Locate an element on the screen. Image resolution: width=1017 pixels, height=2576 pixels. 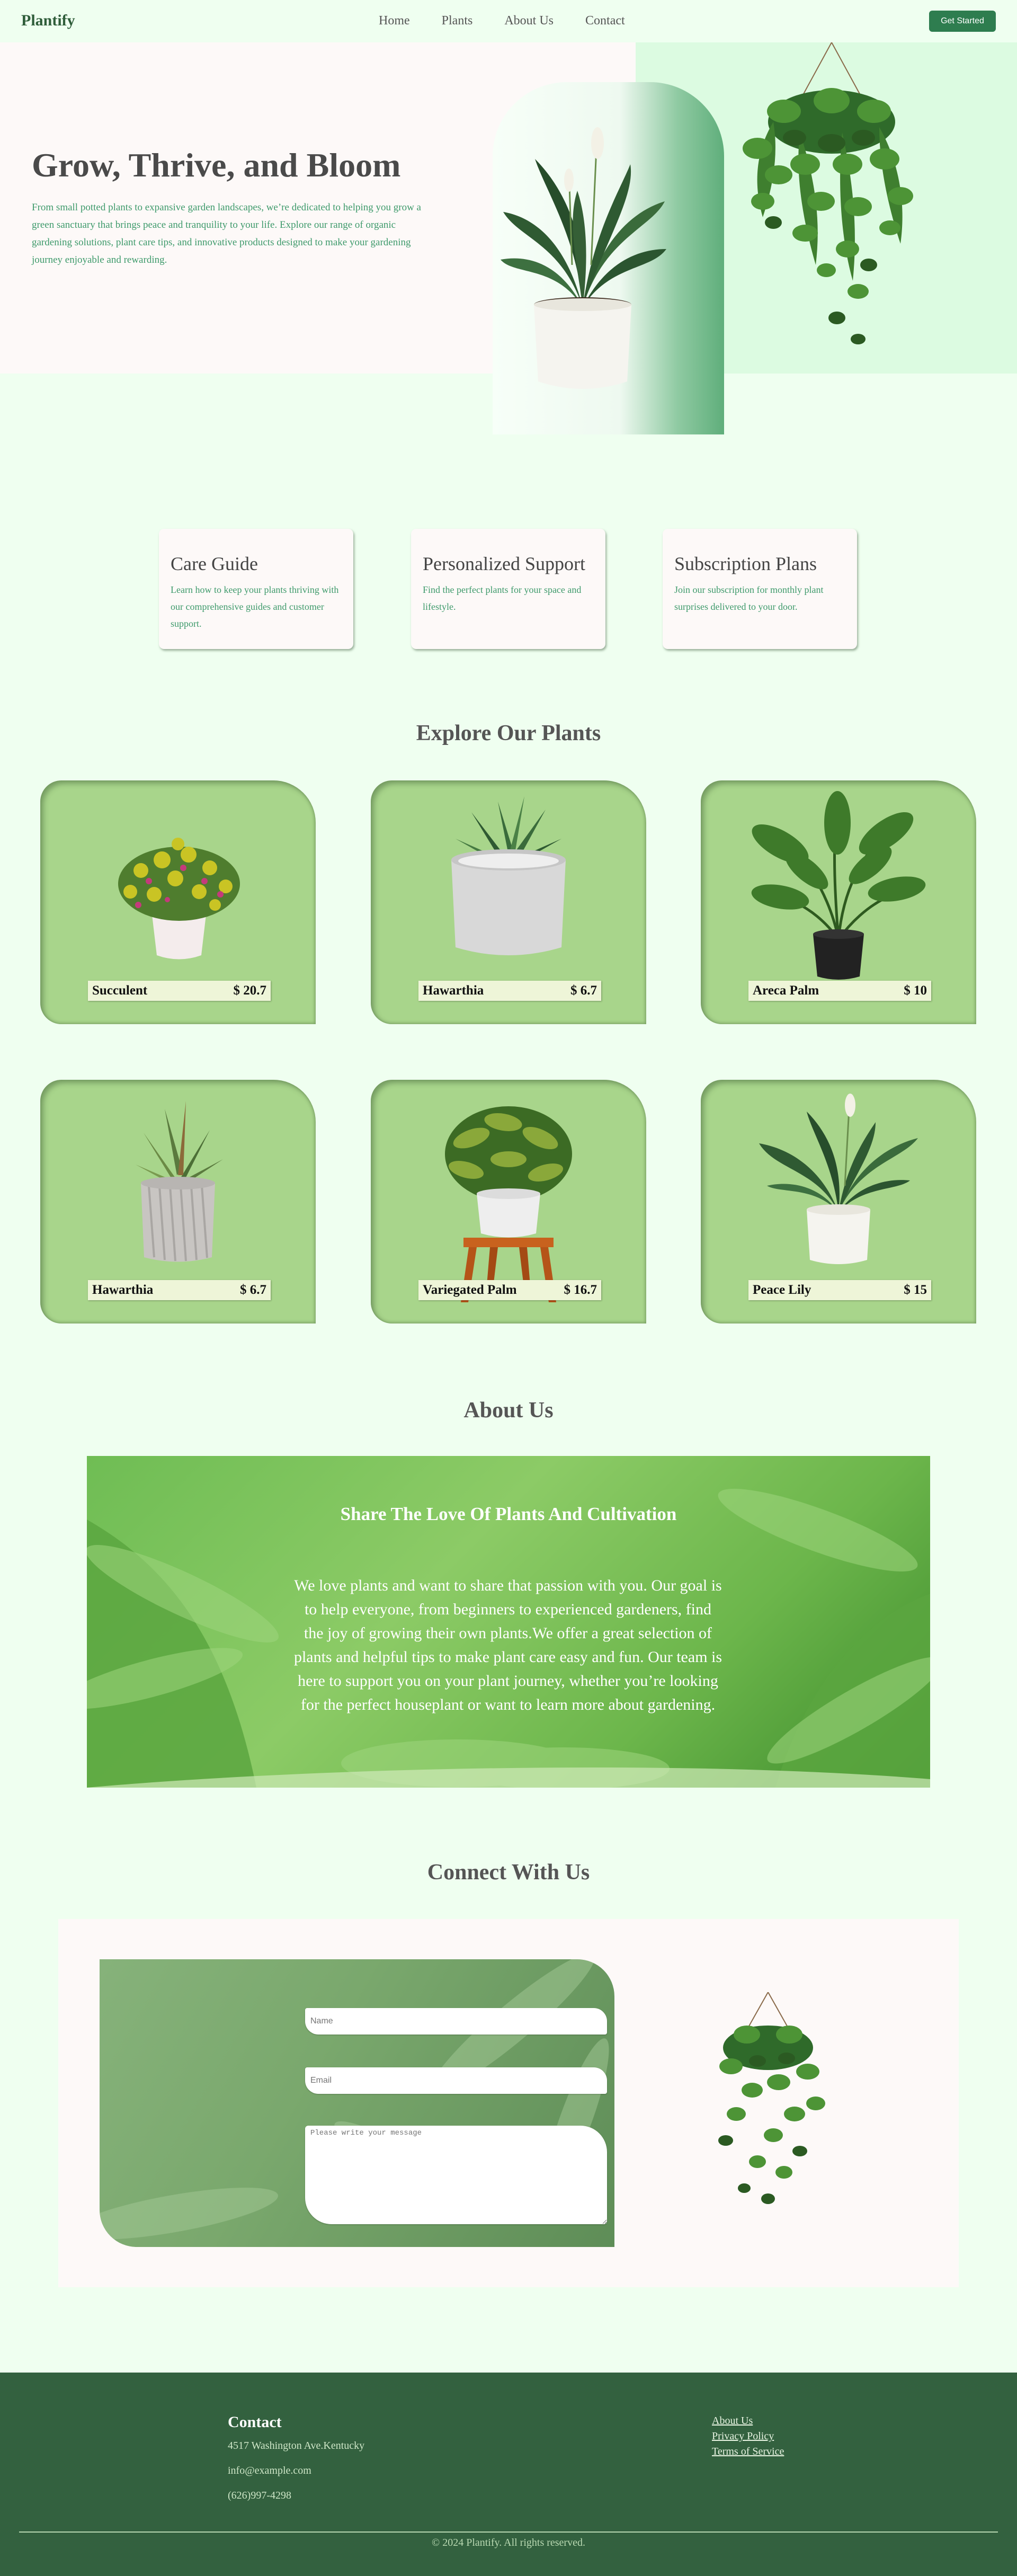
plant-label: Peace Lily $ 15 is located at coordinates (839, 1290).